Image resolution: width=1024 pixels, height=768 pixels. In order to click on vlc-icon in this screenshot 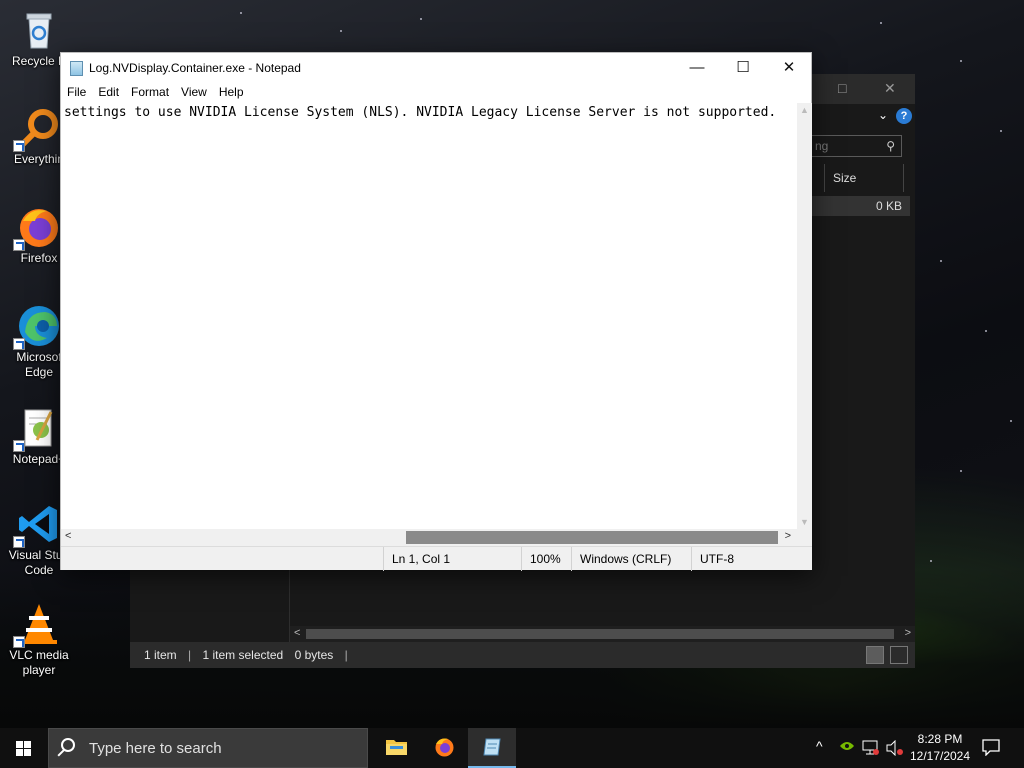, I will do `click(37, 625)`.